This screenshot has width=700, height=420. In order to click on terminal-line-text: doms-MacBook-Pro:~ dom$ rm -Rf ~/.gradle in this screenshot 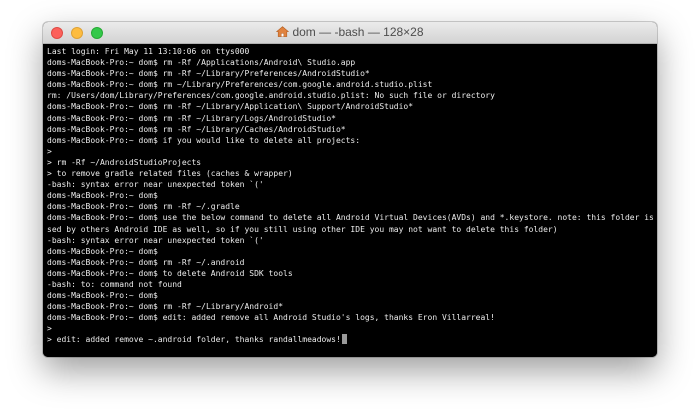, I will do `click(143, 207)`.